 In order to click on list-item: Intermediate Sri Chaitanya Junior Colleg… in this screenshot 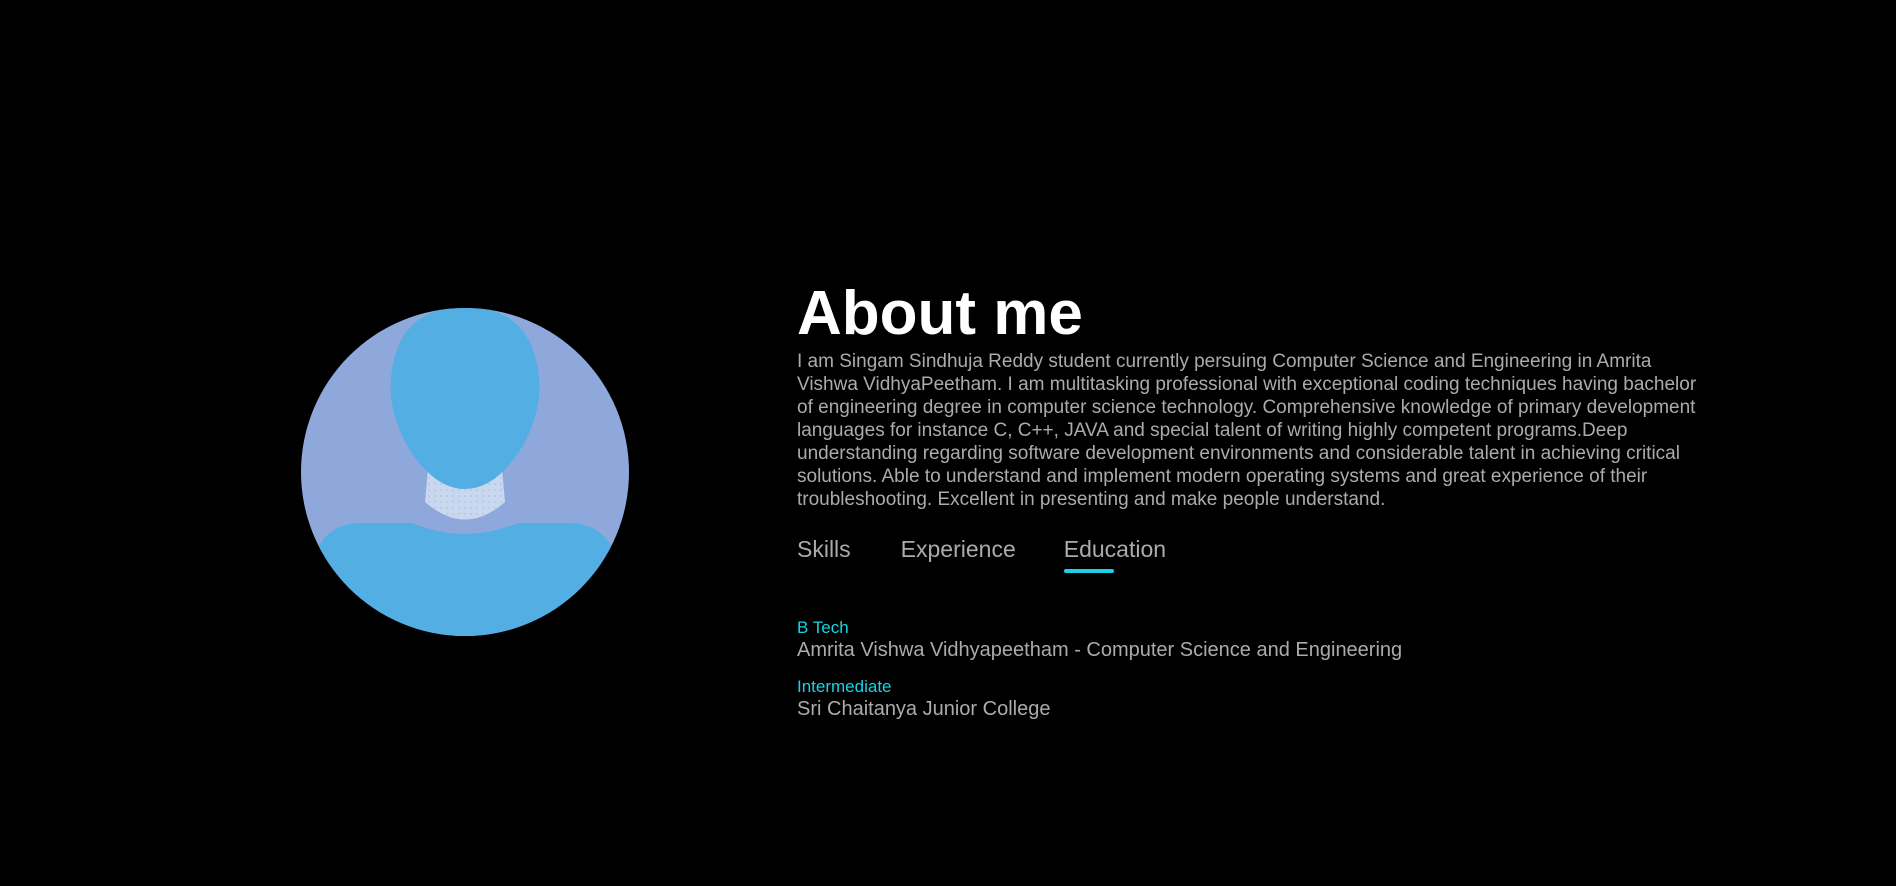, I will do `click(1254, 699)`.